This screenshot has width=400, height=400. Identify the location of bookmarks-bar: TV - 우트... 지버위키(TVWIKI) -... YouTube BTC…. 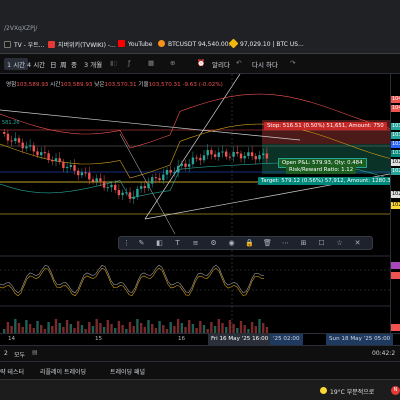
(200, 44).